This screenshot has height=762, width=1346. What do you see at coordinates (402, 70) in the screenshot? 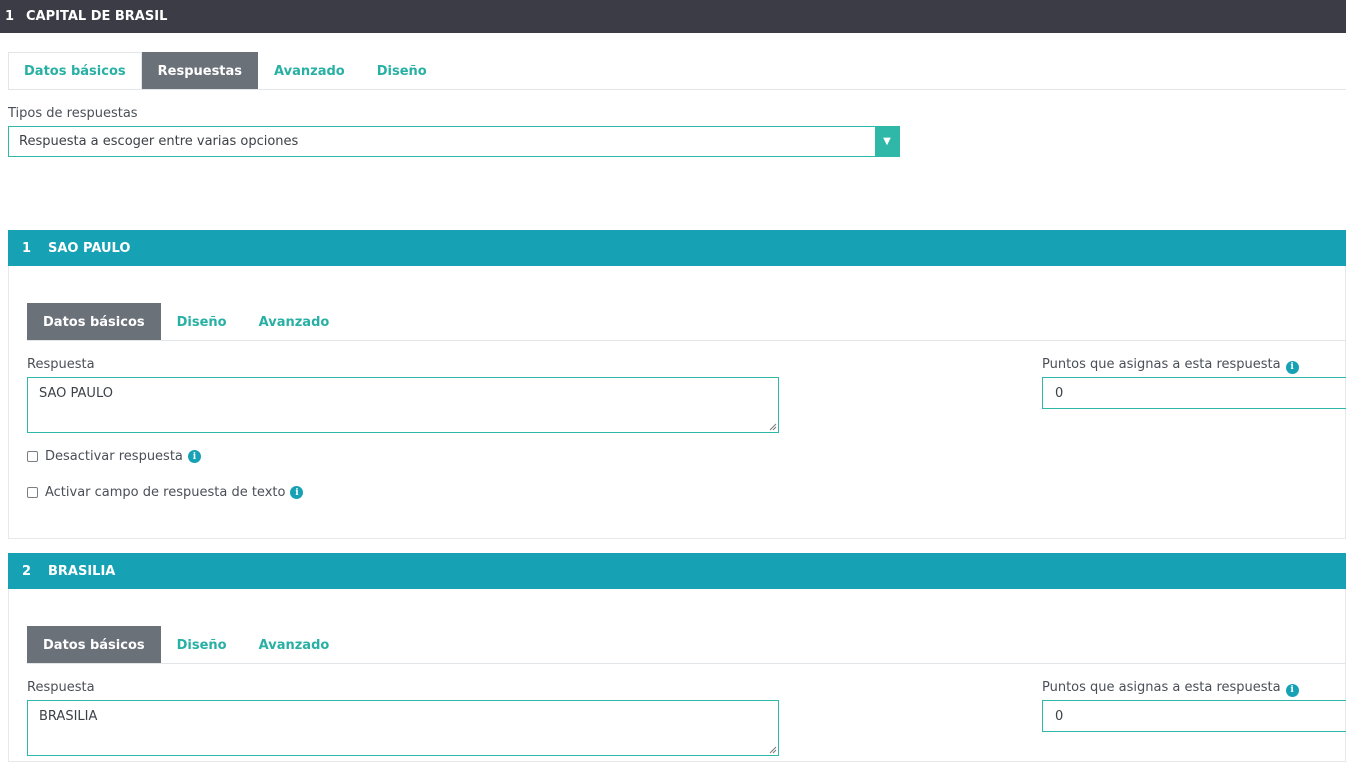
I see `tab-diseno: Diseño` at bounding box center [402, 70].